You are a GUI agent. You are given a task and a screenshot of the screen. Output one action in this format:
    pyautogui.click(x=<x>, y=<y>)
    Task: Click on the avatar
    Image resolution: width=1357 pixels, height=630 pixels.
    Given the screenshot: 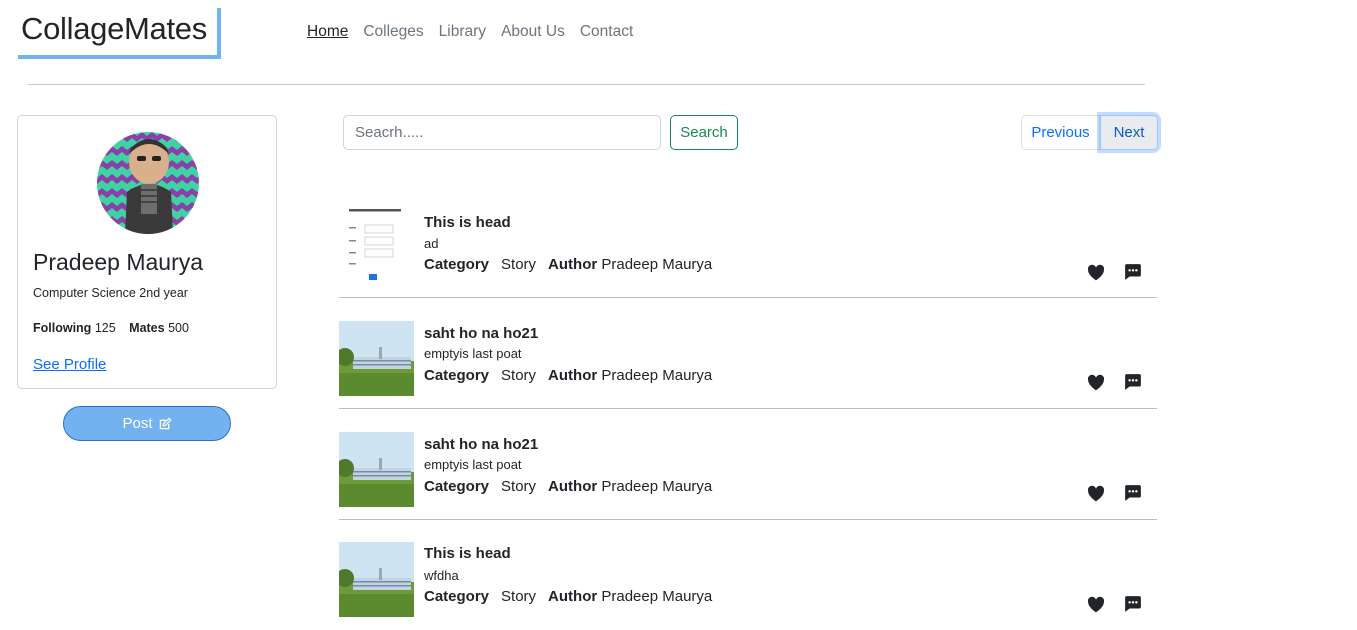 What is the action you would take?
    pyautogui.click(x=148, y=183)
    